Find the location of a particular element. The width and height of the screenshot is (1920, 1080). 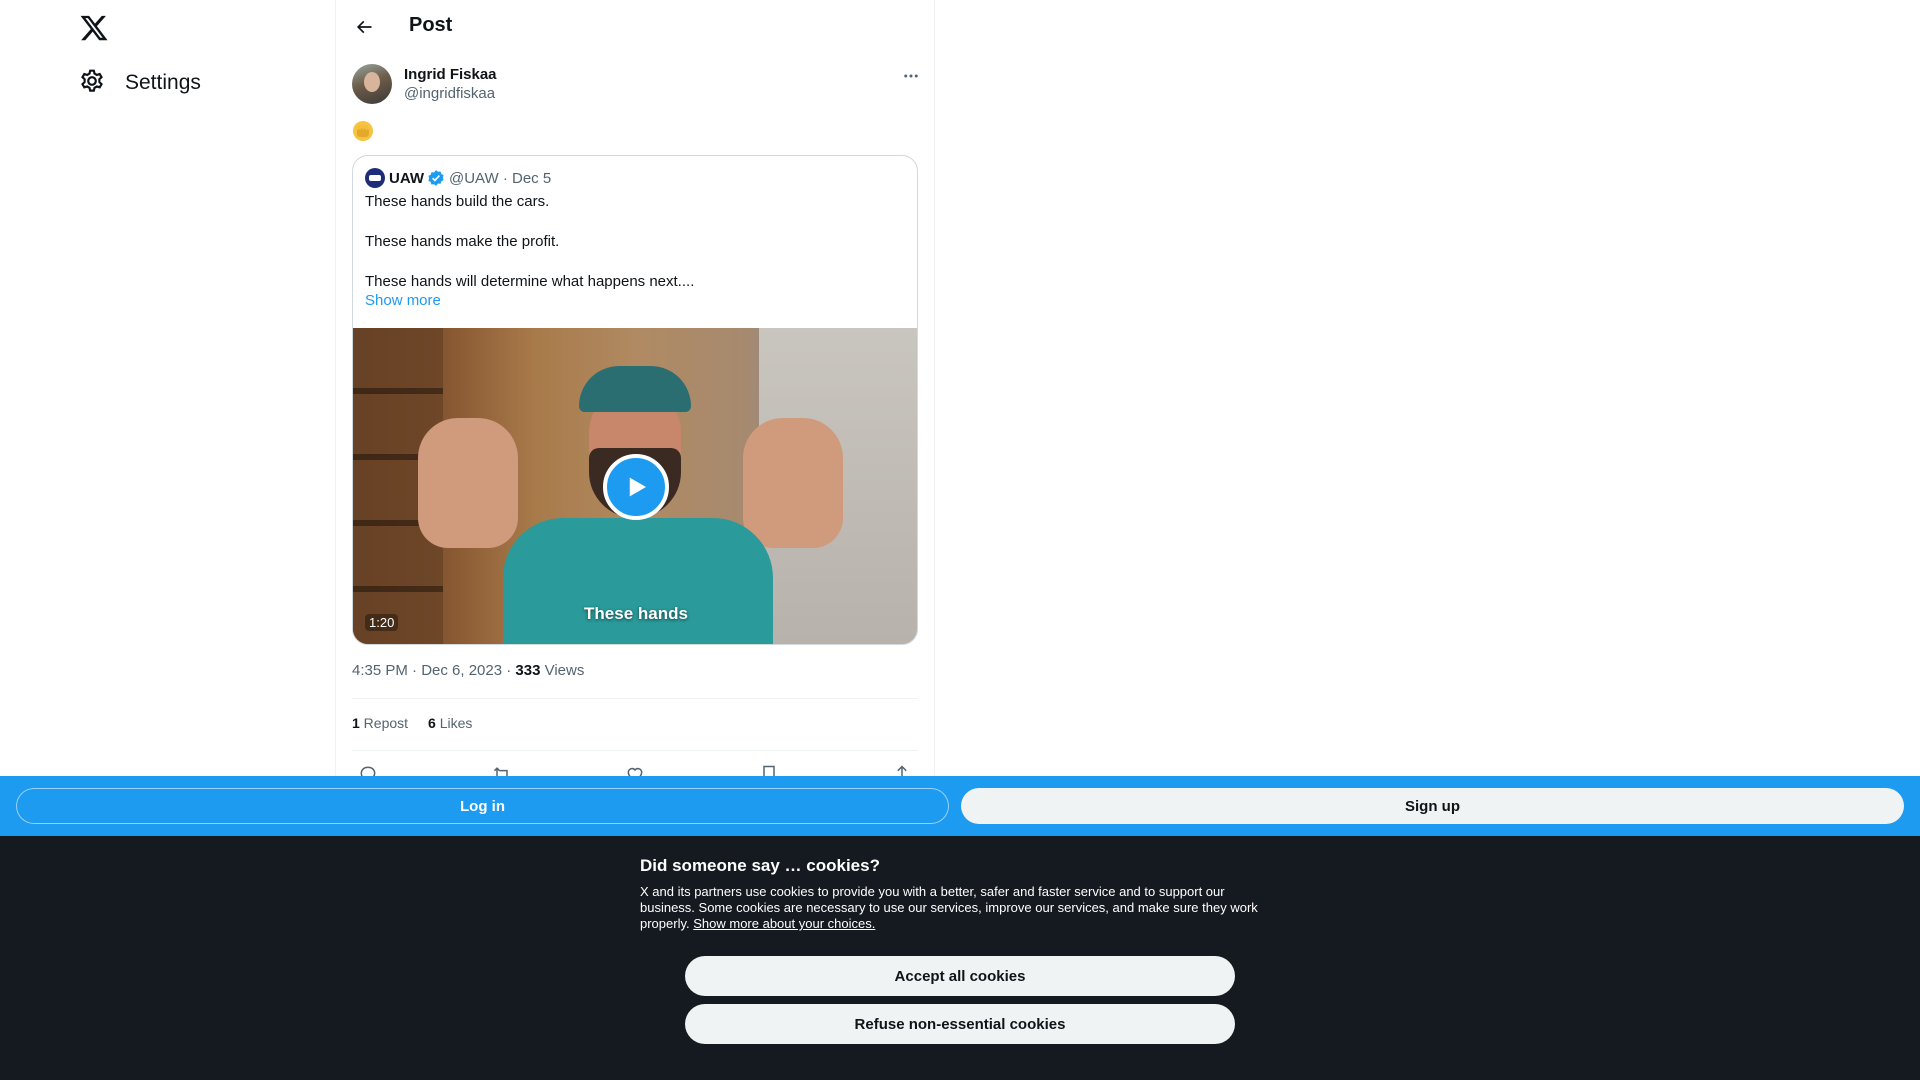

quoted-handle-date: @UAW · Dec 5 is located at coordinates (500, 178).